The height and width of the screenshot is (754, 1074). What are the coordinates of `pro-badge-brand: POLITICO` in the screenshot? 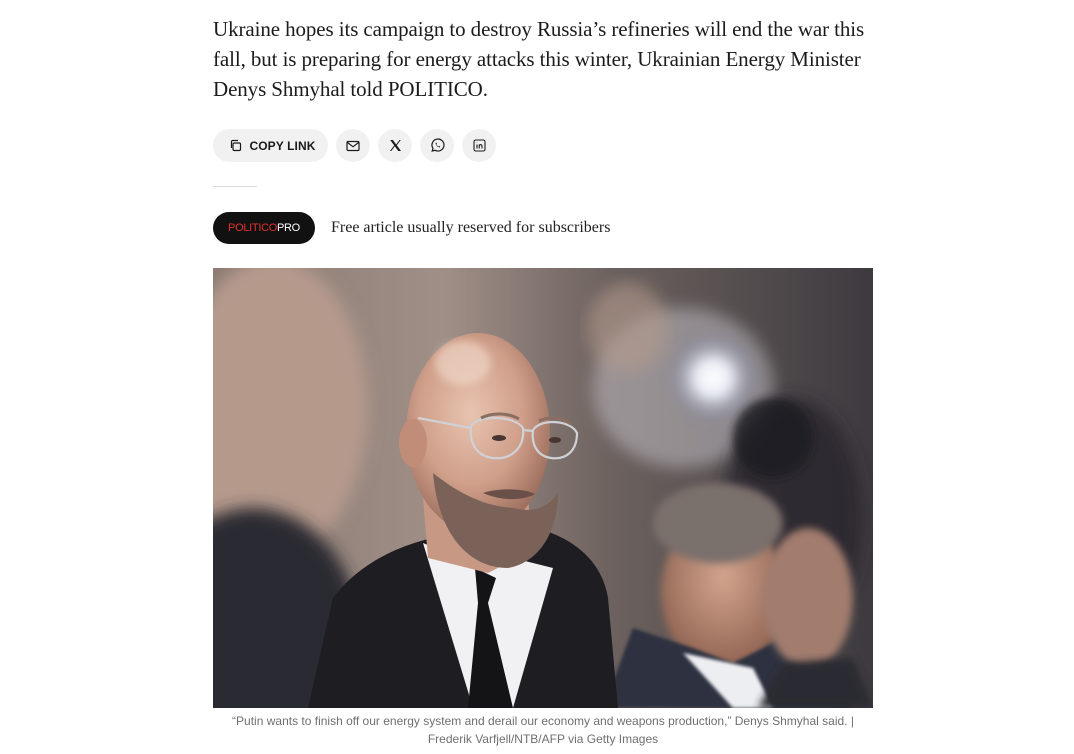 It's located at (252, 228).